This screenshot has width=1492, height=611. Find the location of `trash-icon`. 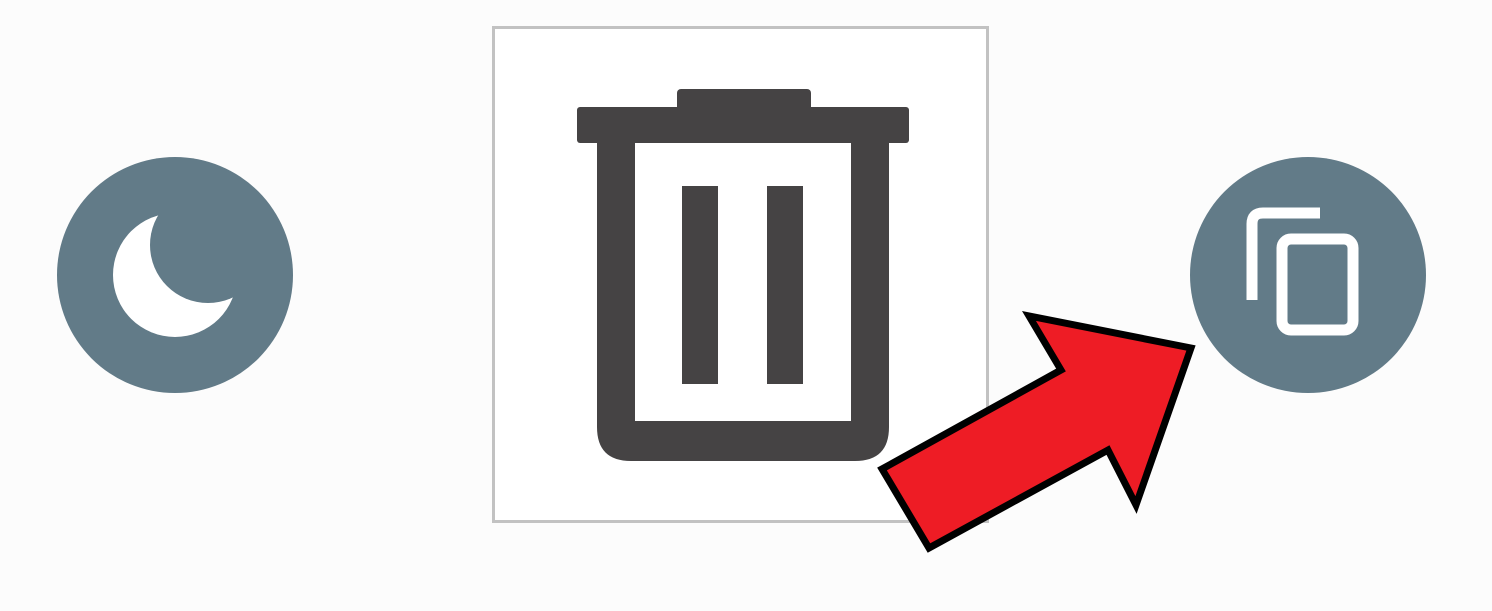

trash-icon is located at coordinates (743, 275).